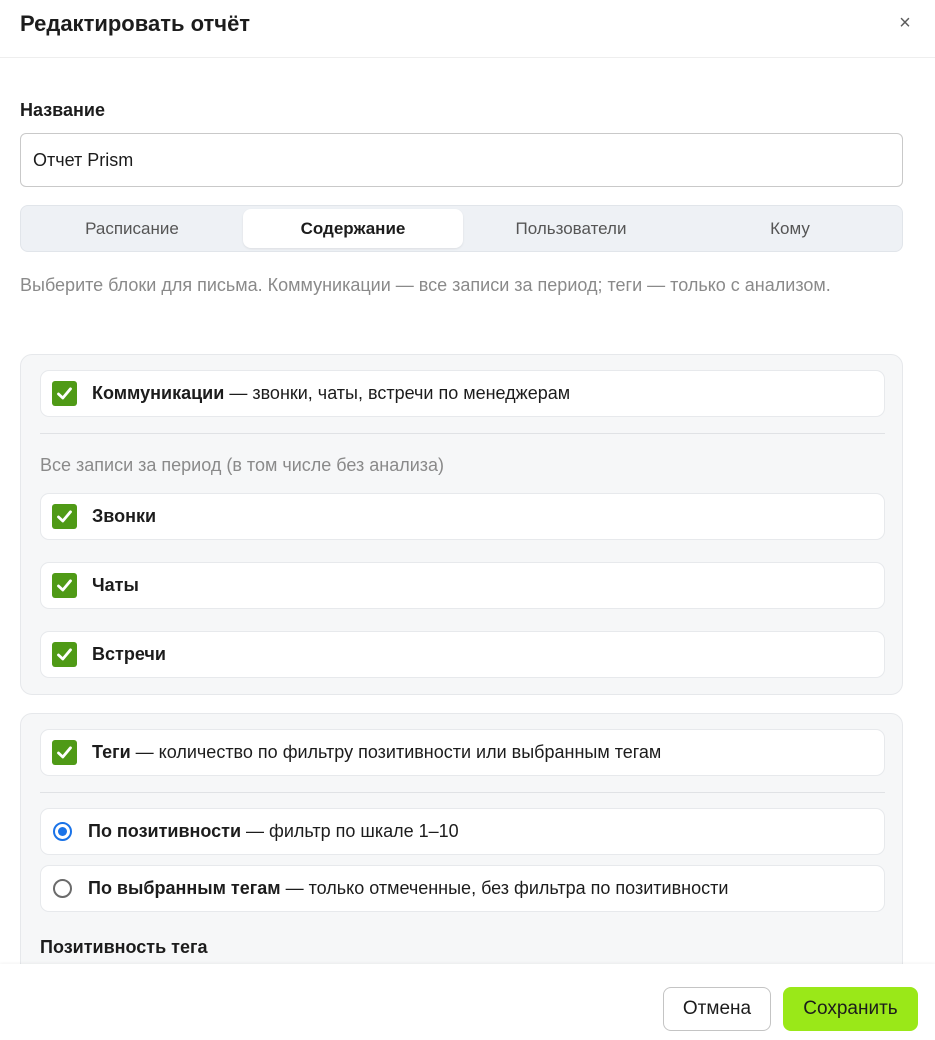  I want to click on save-button: Сохранить, so click(850, 1009).